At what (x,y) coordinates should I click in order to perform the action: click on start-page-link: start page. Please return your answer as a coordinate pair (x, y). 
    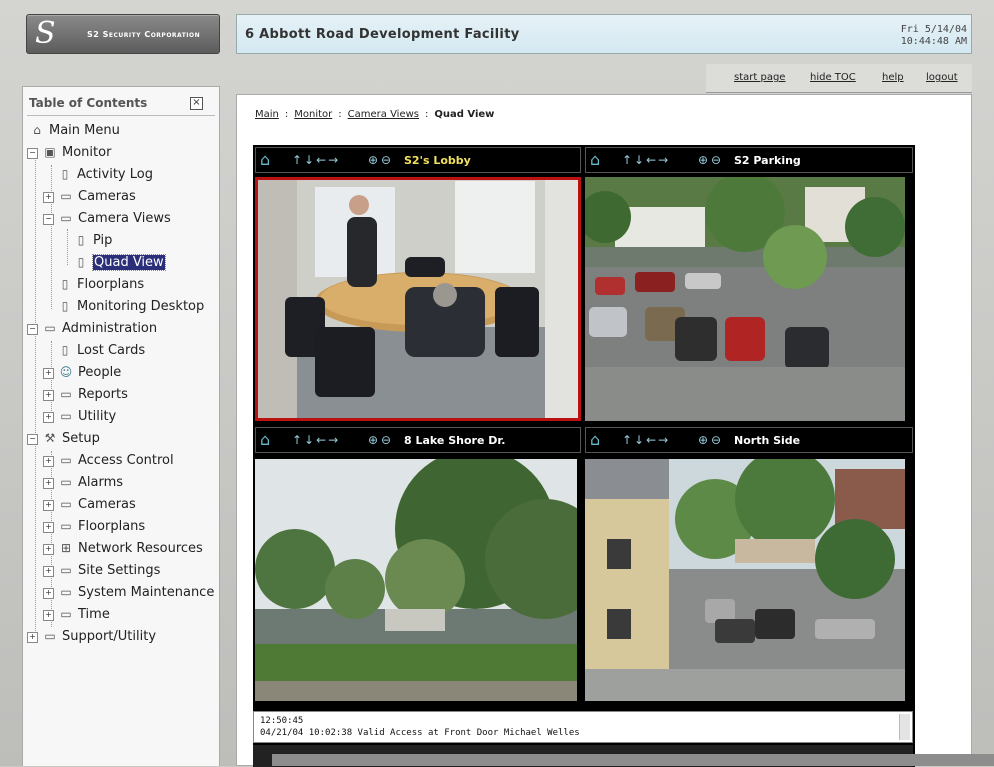
    Looking at the image, I should click on (759, 77).